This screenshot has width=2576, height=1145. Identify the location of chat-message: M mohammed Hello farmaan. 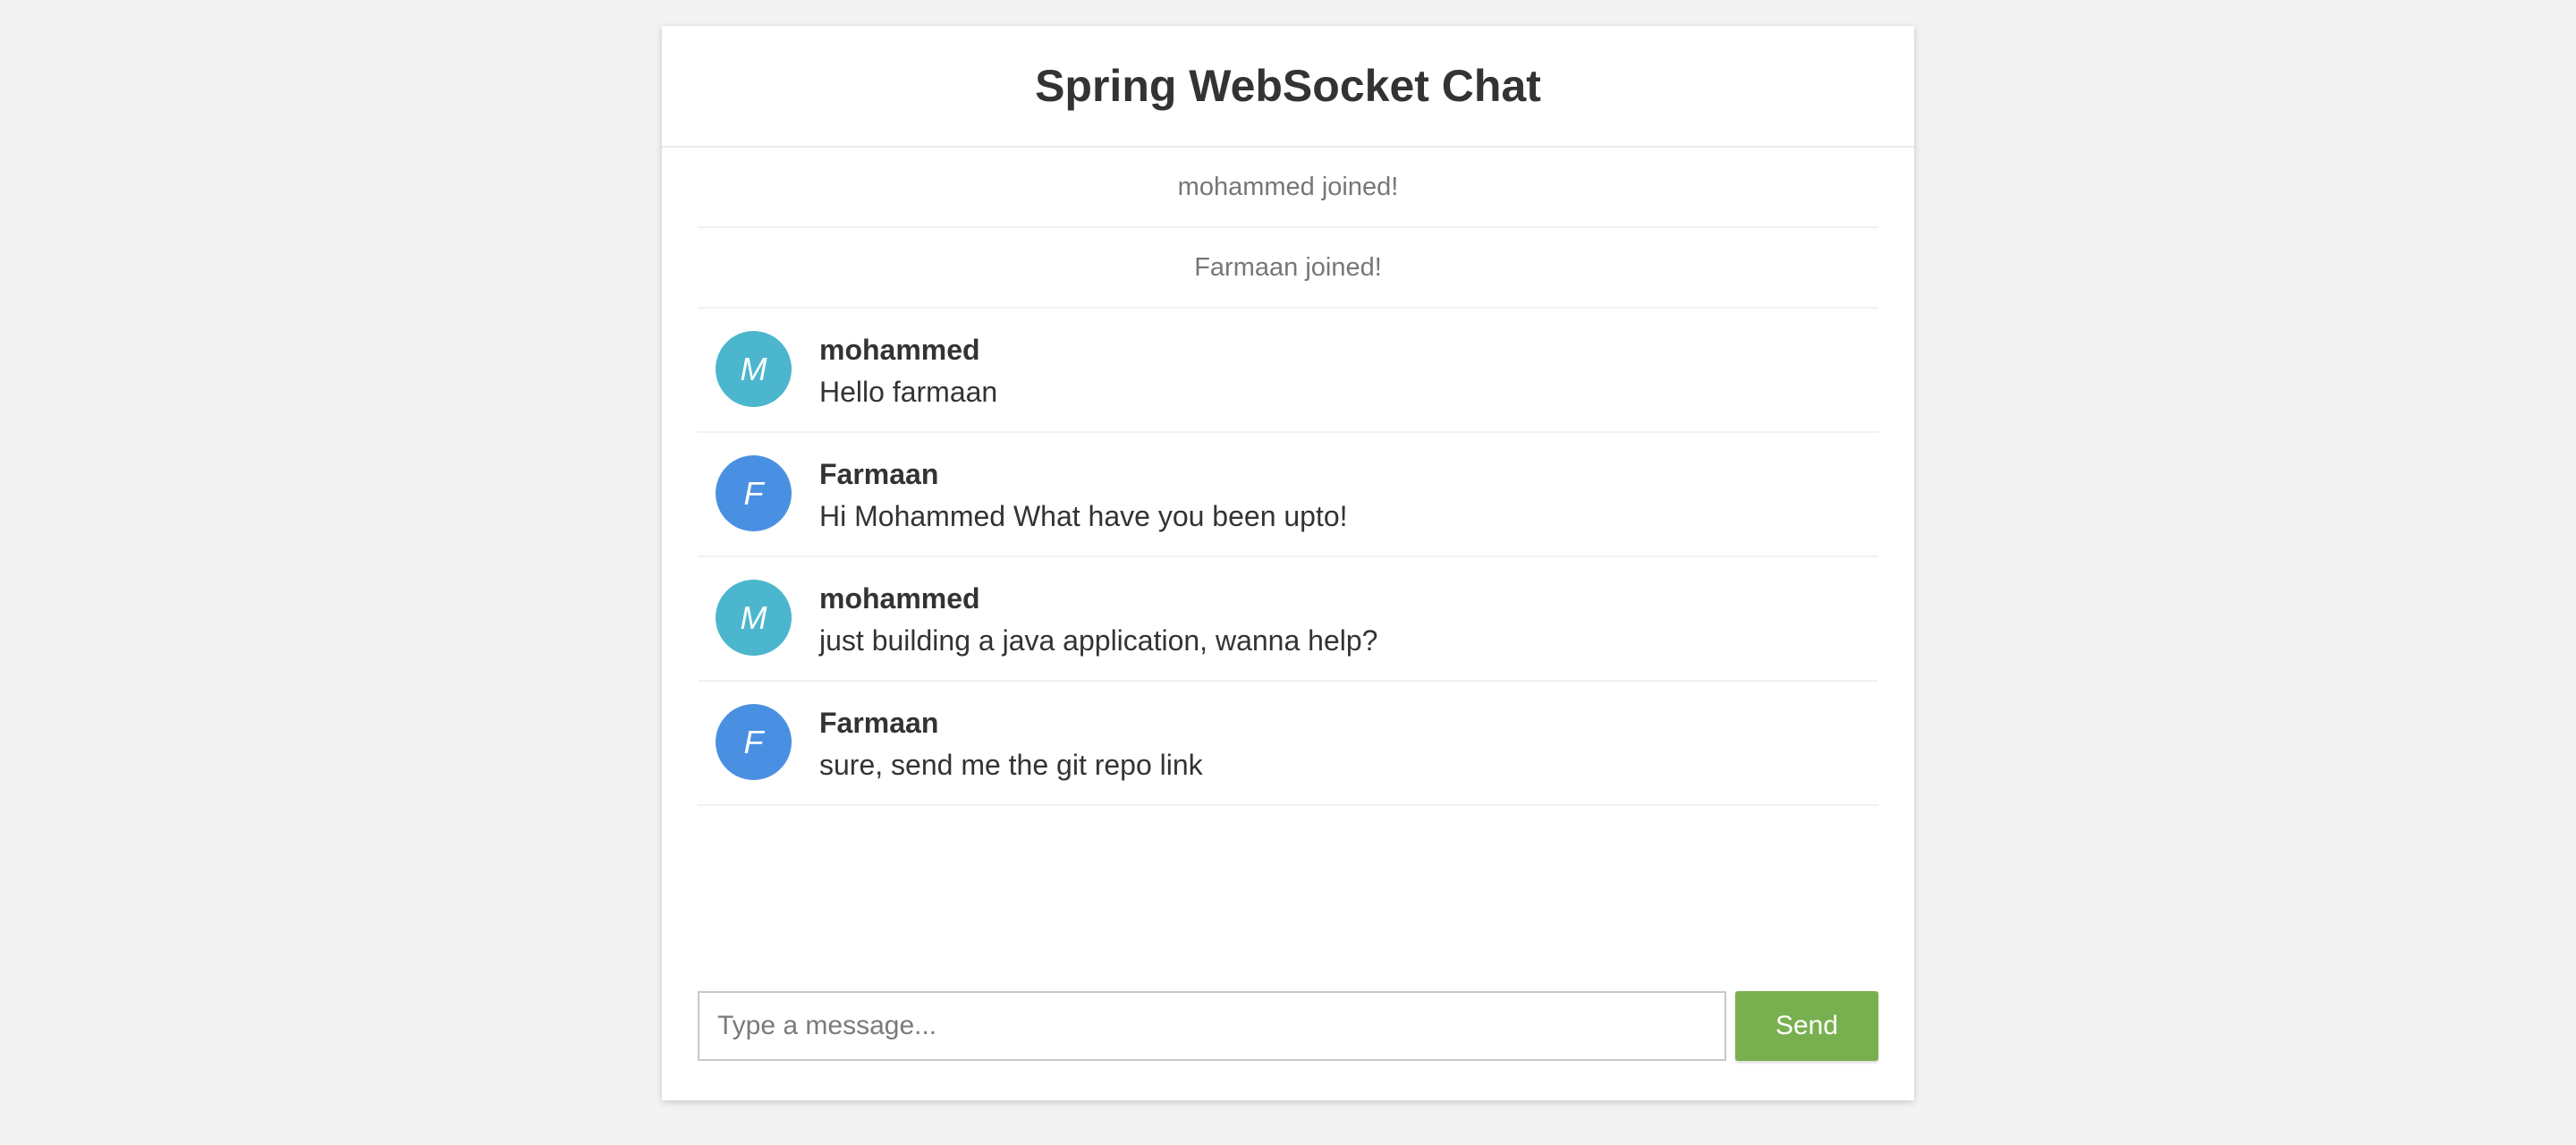
(1288, 371).